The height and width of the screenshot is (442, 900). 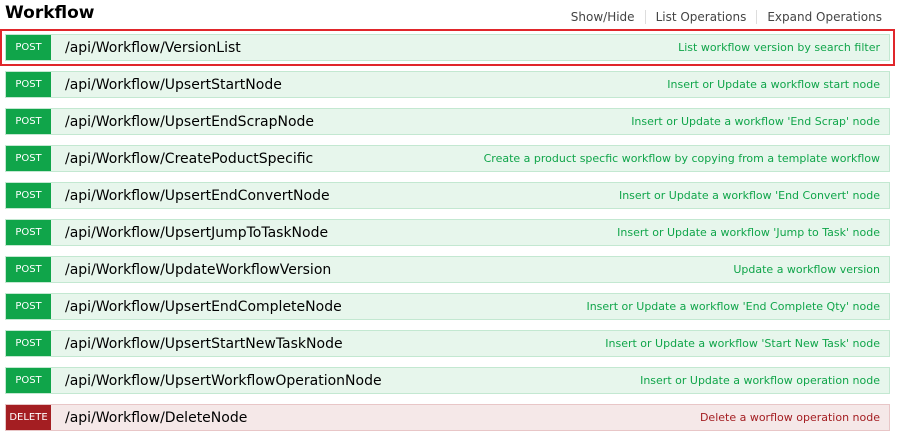 I want to click on operation-path: /api/Workflow/VersionList, so click(x=153, y=48).